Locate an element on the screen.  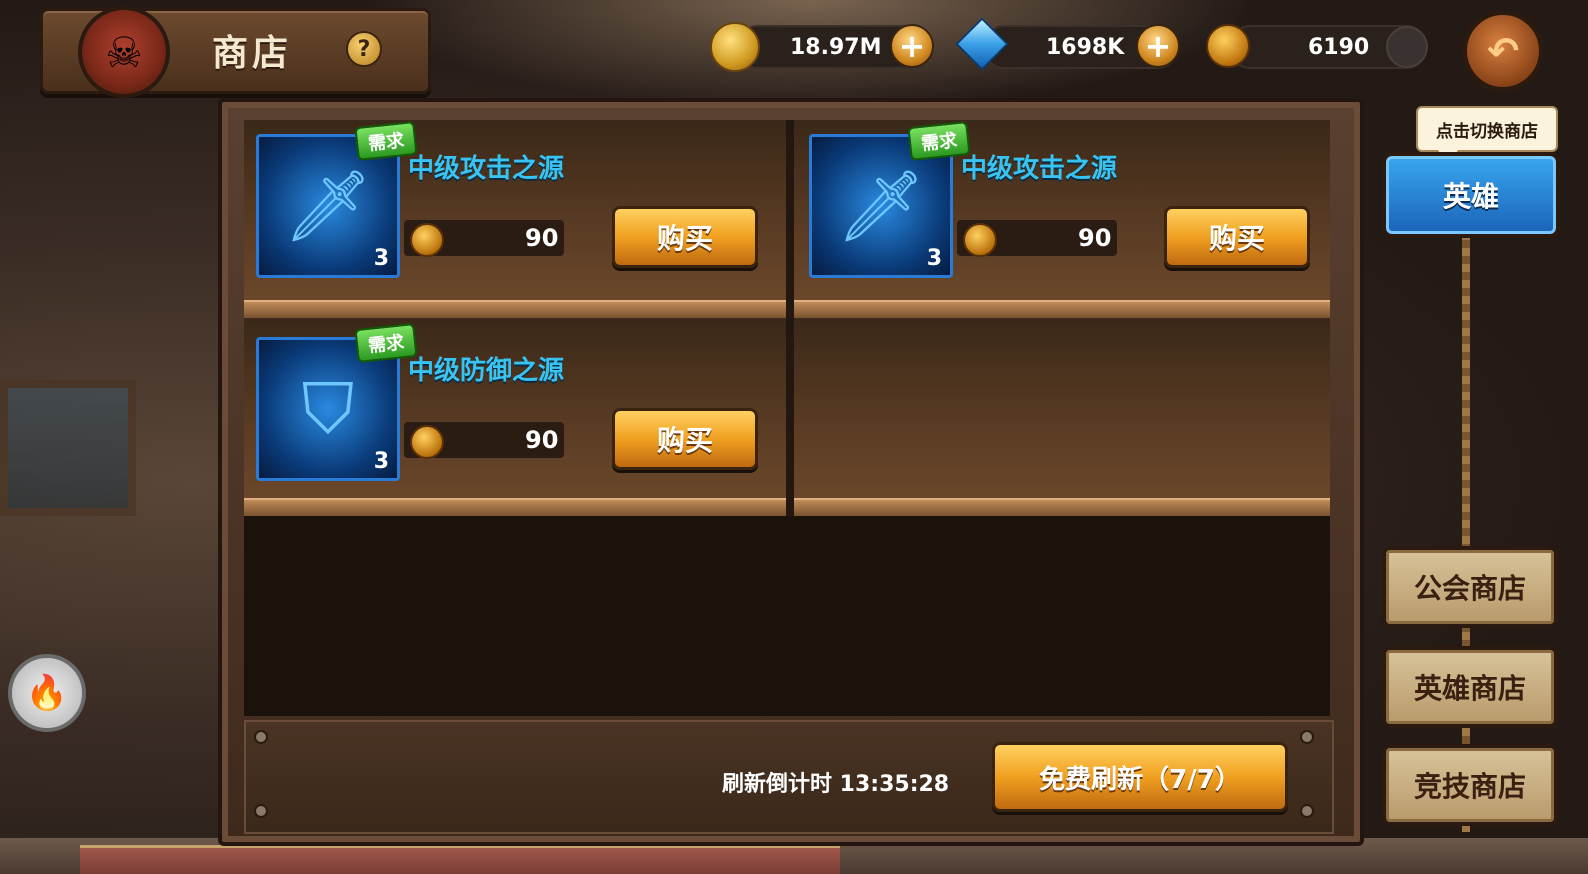
item-name: 中级防御之源 is located at coordinates (486, 371).